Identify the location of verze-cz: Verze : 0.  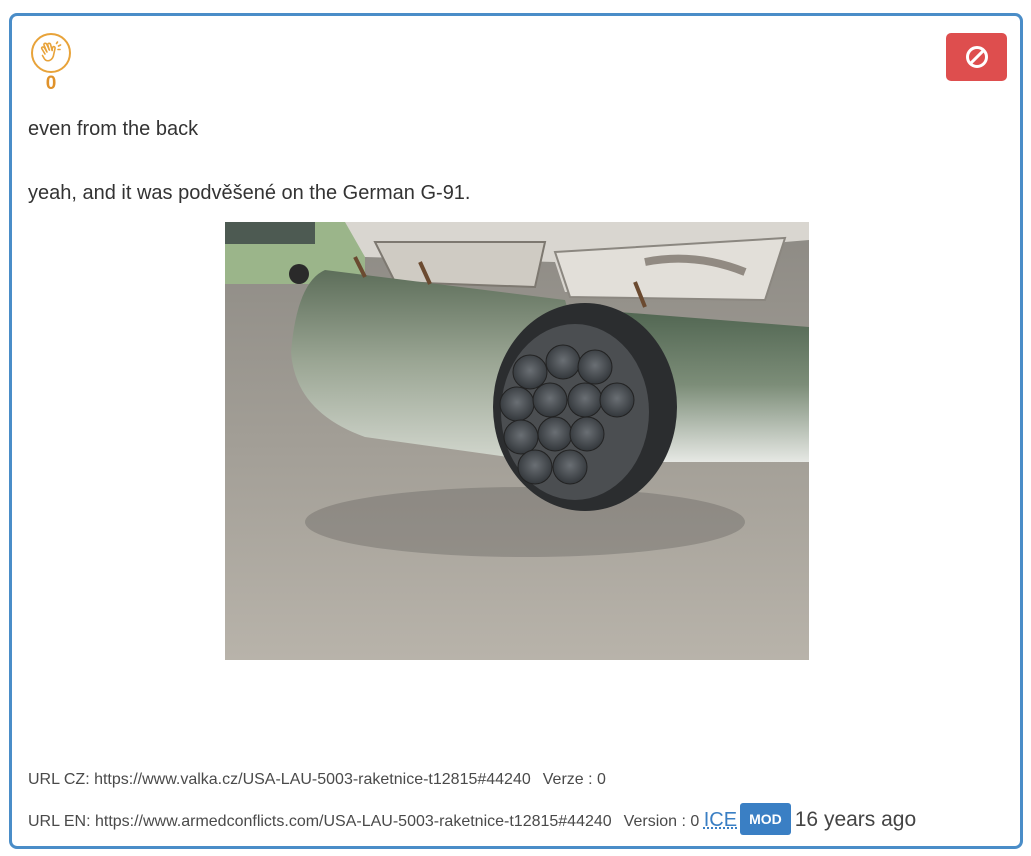
(574, 779).